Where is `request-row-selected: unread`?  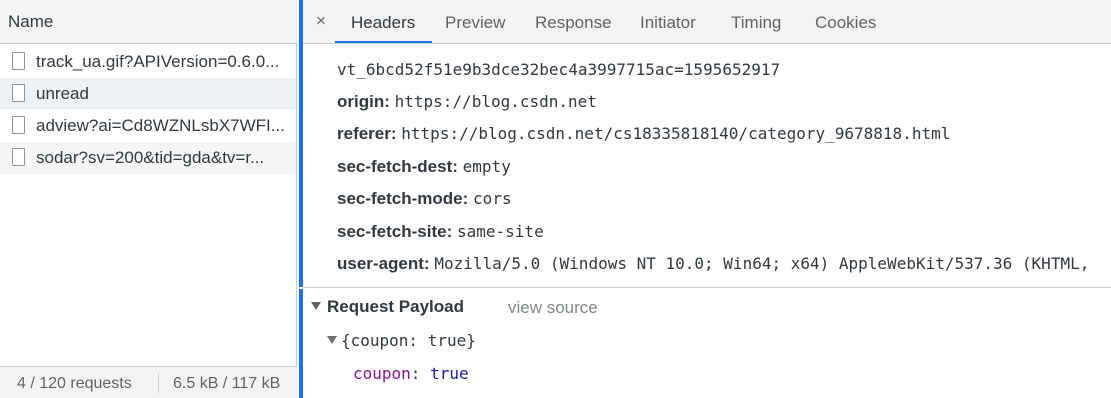 request-row-selected: unread is located at coordinates (148, 94).